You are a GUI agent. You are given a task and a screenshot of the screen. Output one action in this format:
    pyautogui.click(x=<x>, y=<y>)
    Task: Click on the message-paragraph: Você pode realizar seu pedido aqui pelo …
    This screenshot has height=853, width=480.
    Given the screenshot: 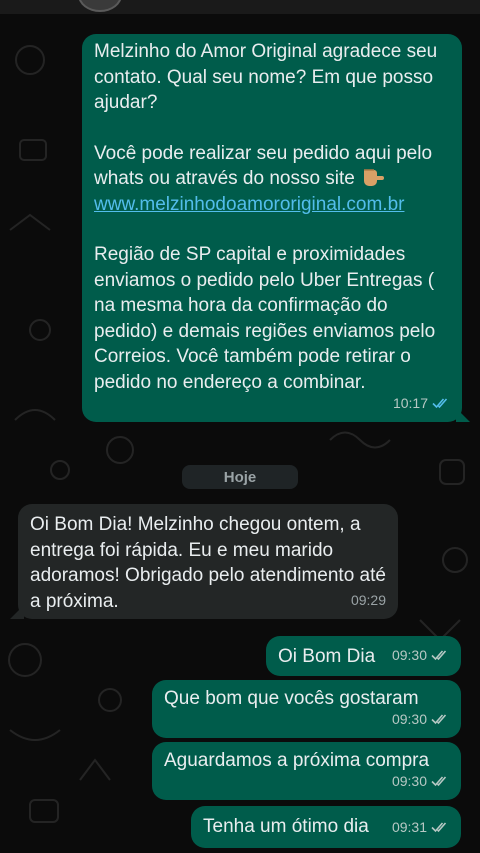 What is the action you would take?
    pyautogui.click(x=271, y=179)
    